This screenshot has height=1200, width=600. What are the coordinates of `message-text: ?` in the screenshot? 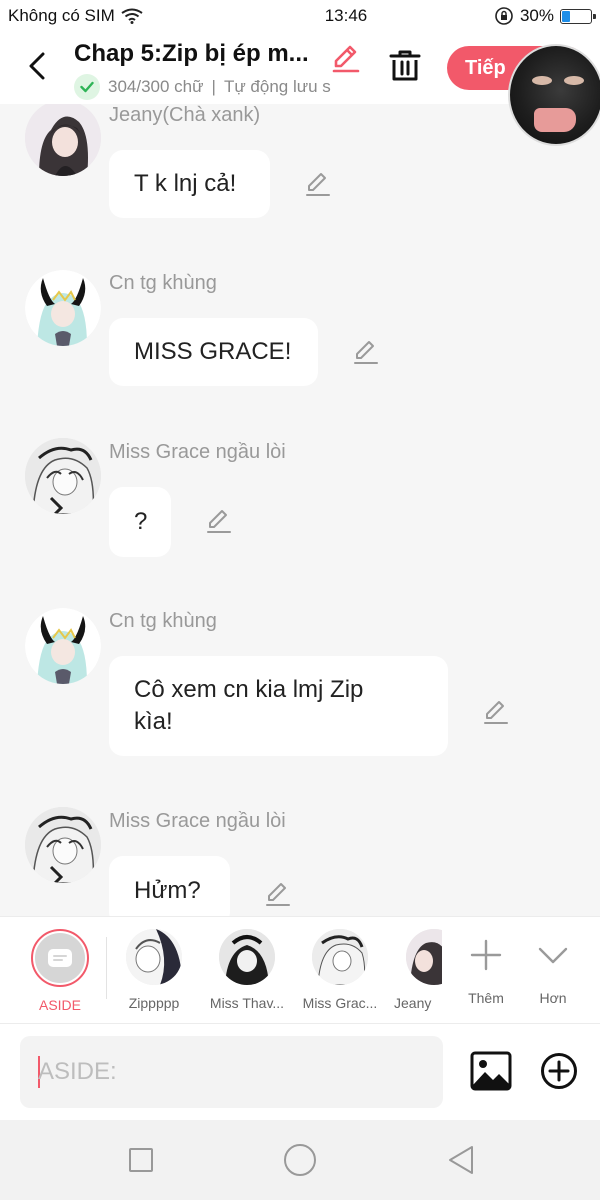 It's located at (141, 521).